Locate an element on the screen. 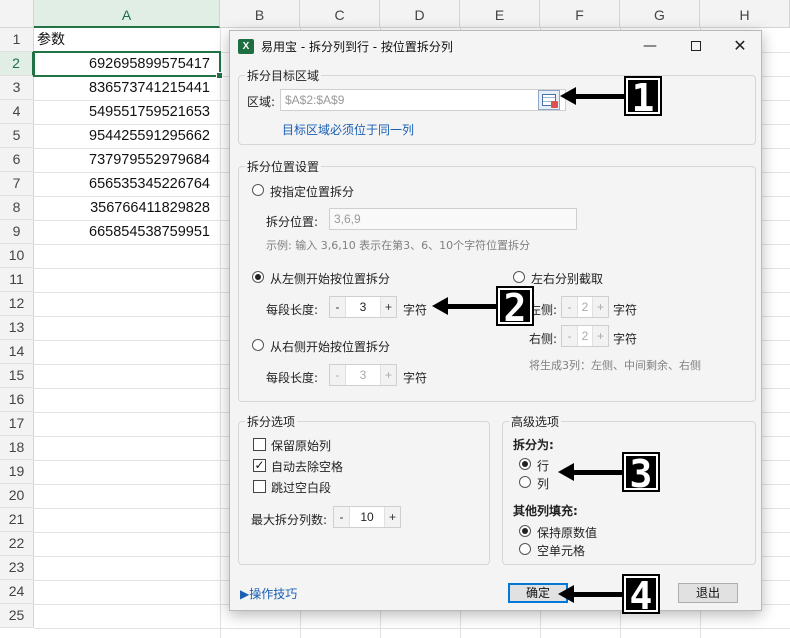  row-header: 4 is located at coordinates (17, 112).